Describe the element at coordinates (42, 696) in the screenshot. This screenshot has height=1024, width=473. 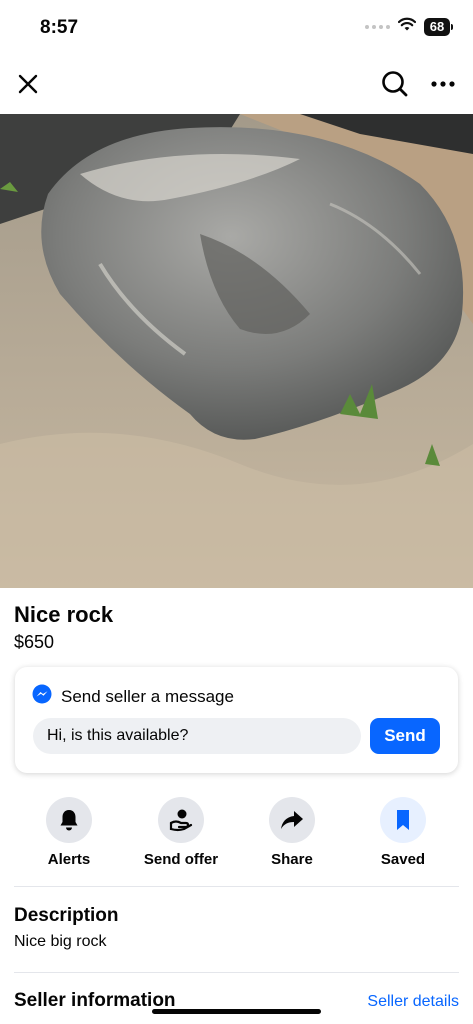
I see `messenger-icon` at that location.